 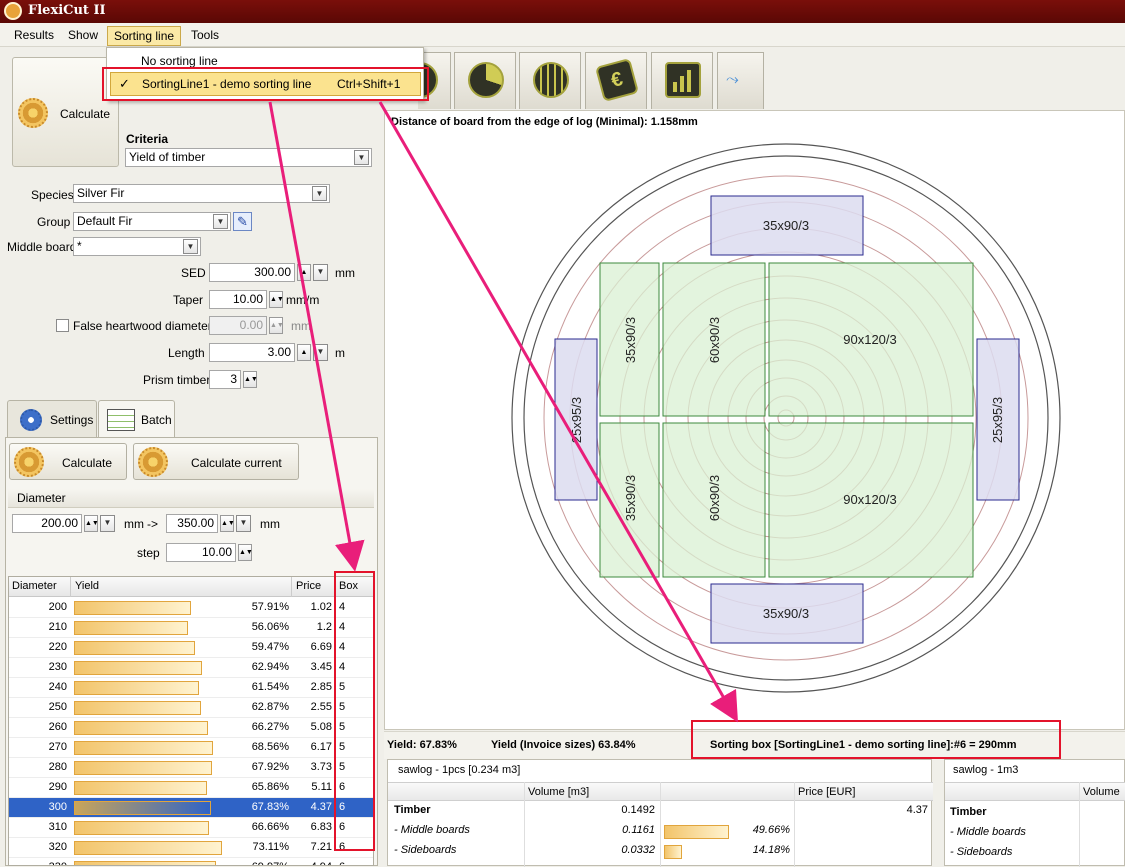 I want to click on table-row: 210 56.06% 1.2 4, so click(x=191, y=628).